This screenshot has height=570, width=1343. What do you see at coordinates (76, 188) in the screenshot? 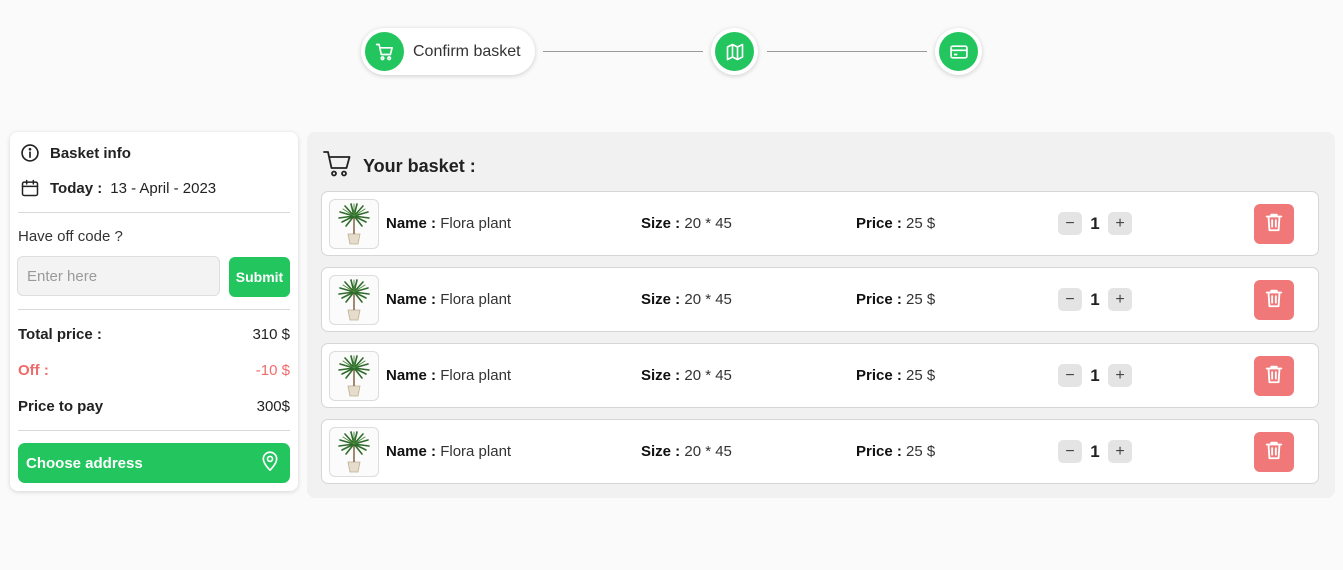
I see `today-label: Today :` at bounding box center [76, 188].